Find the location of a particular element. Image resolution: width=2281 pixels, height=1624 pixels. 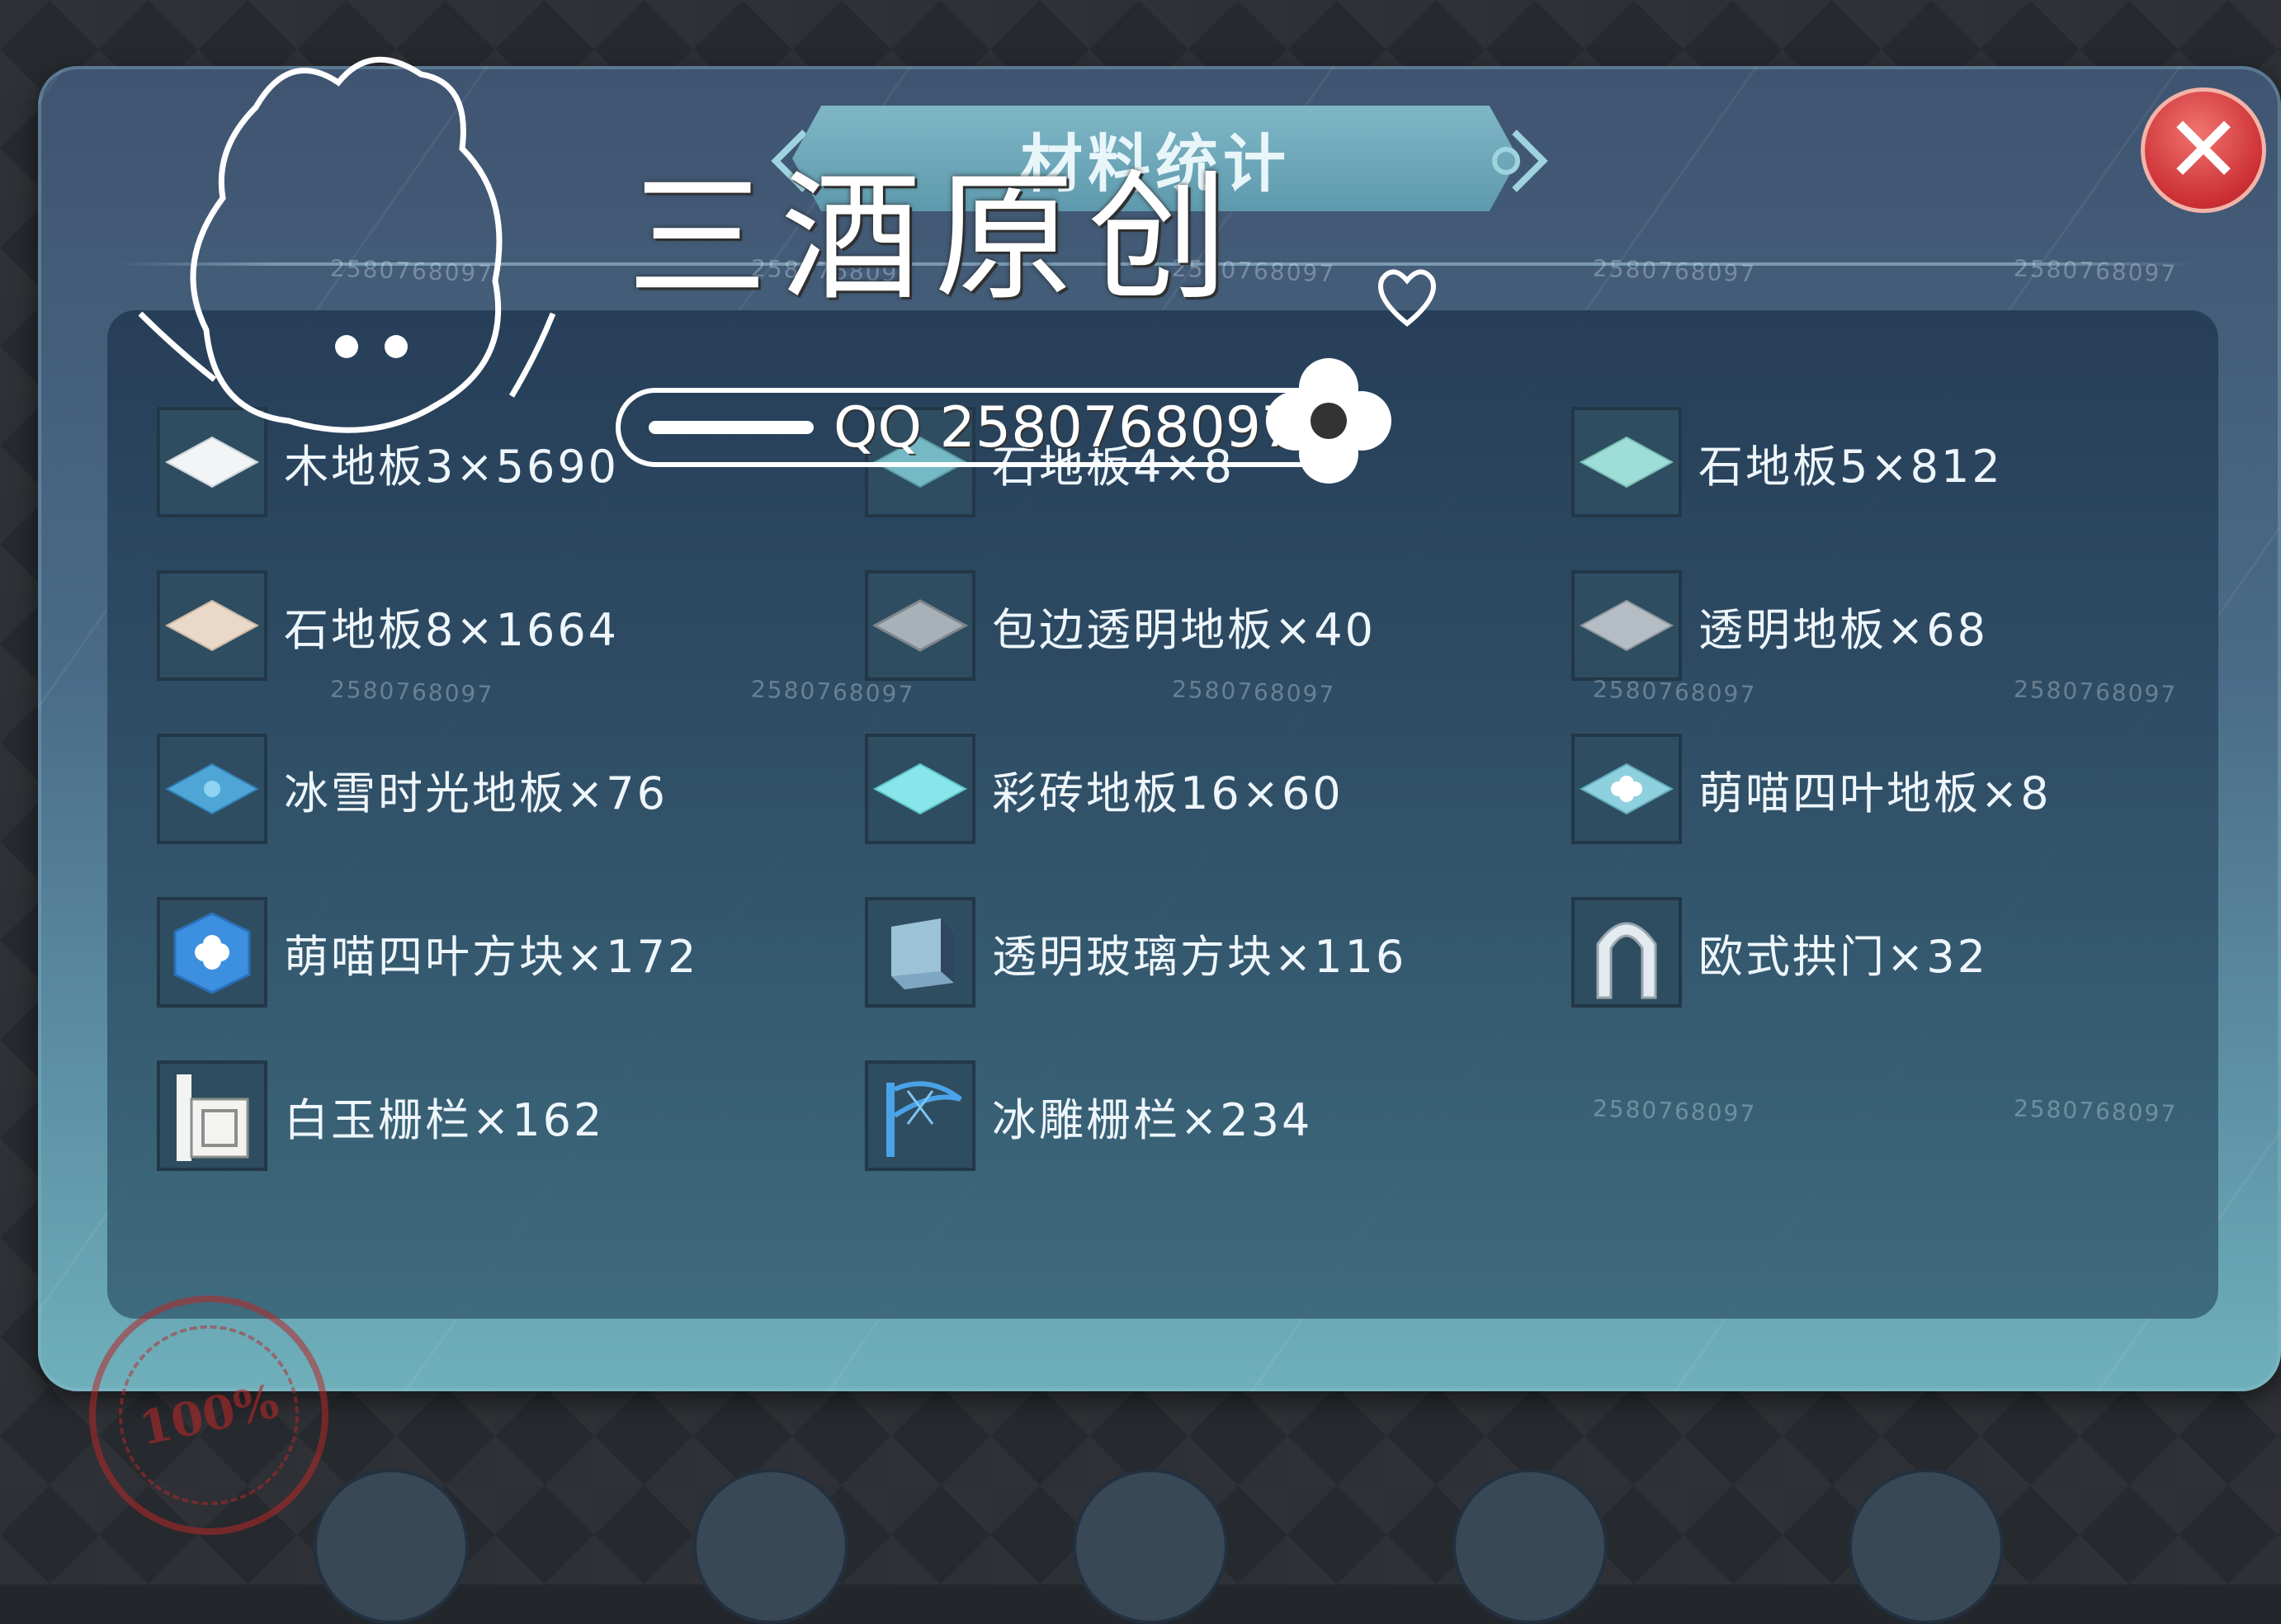

material-label: 冰雕栅栏×234 is located at coordinates (1153, 1120).